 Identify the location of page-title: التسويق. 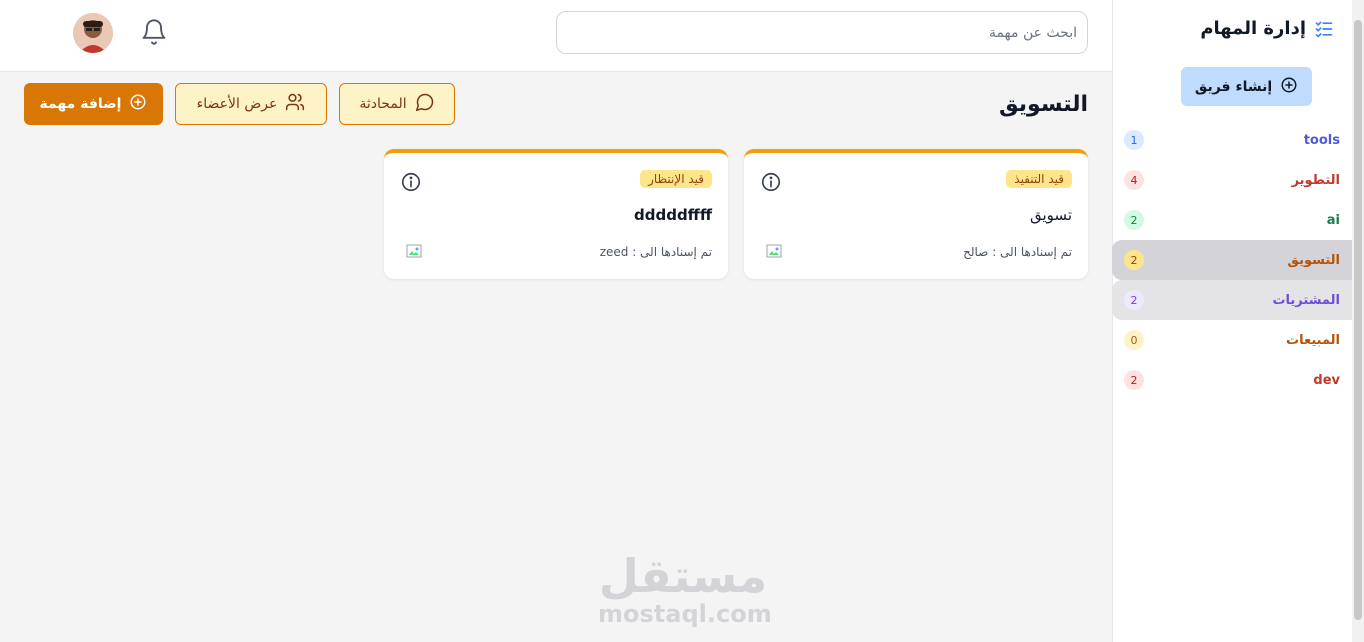
(1043, 104).